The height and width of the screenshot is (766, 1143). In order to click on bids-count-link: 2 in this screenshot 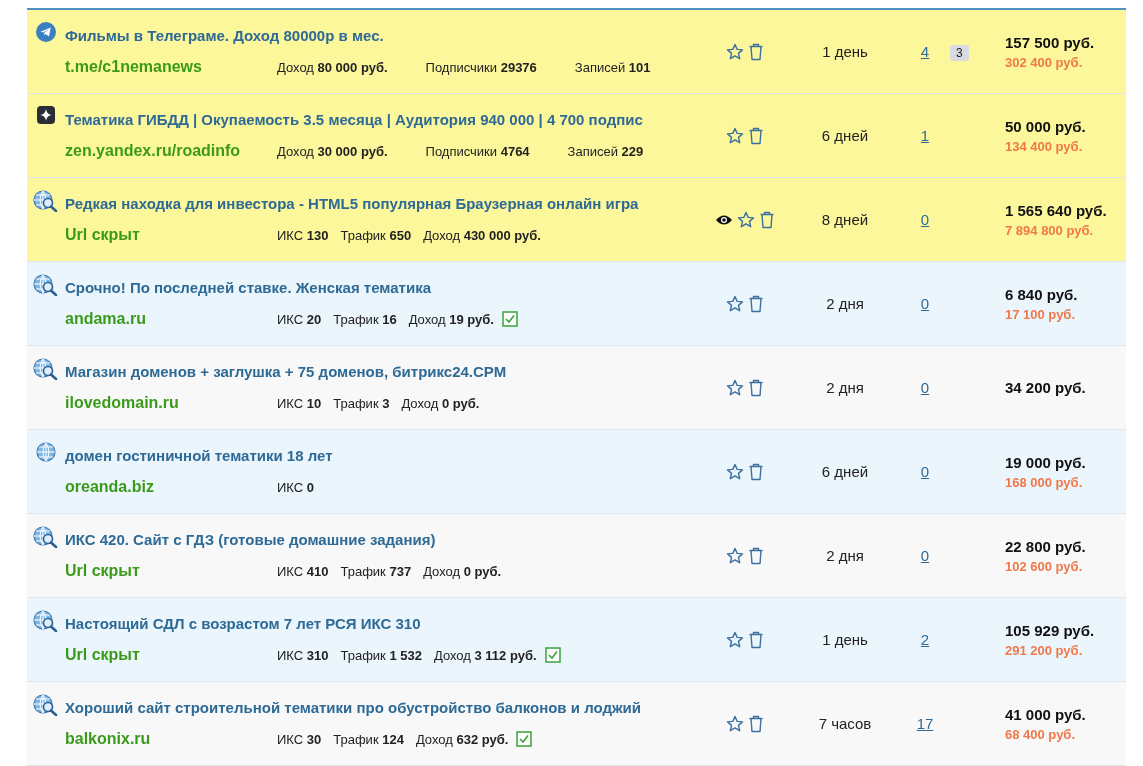, I will do `click(925, 639)`.